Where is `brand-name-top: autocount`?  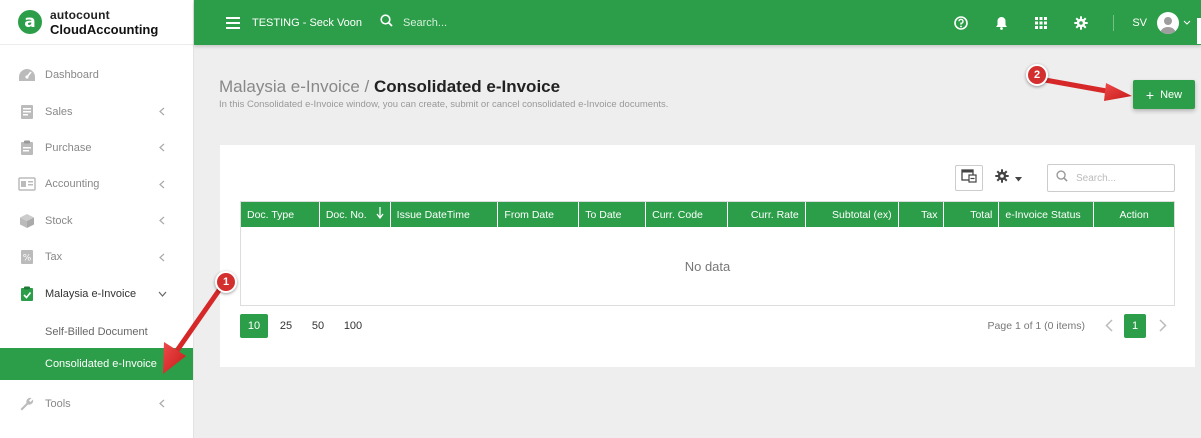 brand-name-top: autocount is located at coordinates (80, 14).